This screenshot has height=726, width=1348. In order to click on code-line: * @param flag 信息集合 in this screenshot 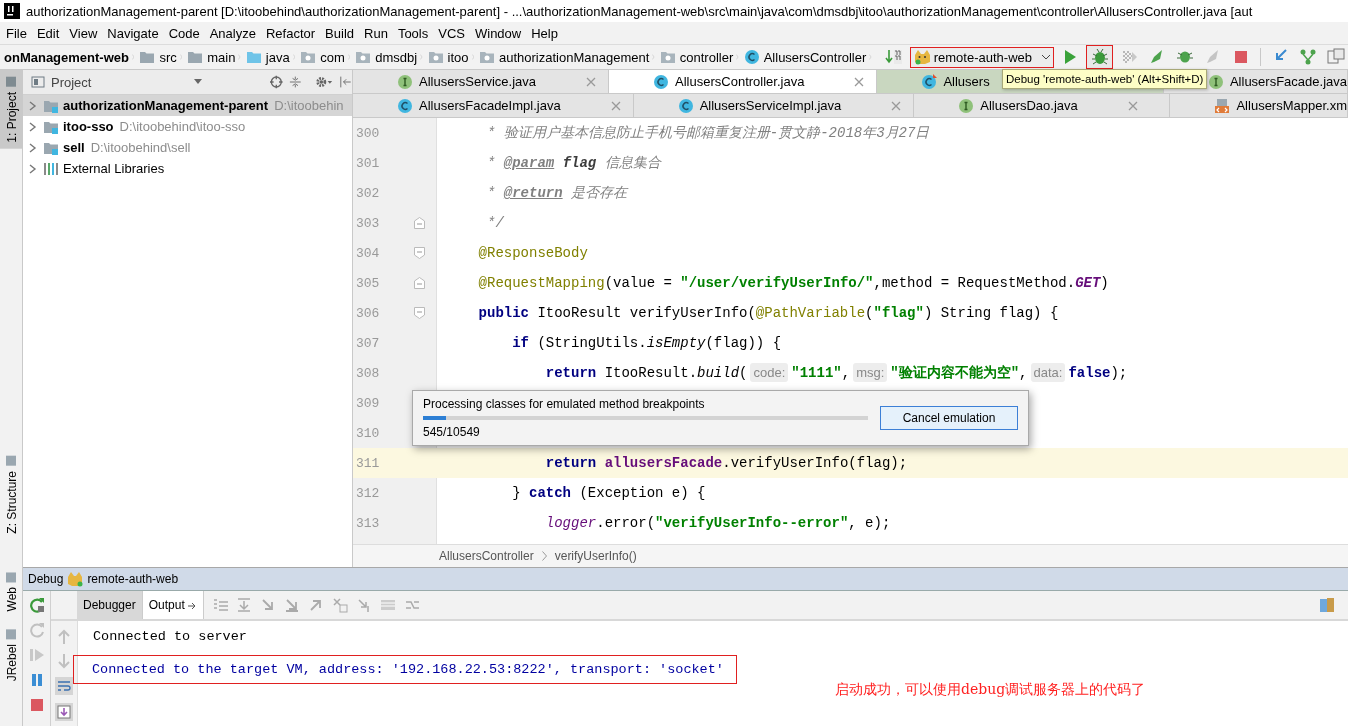, I will do `click(573, 163)`.